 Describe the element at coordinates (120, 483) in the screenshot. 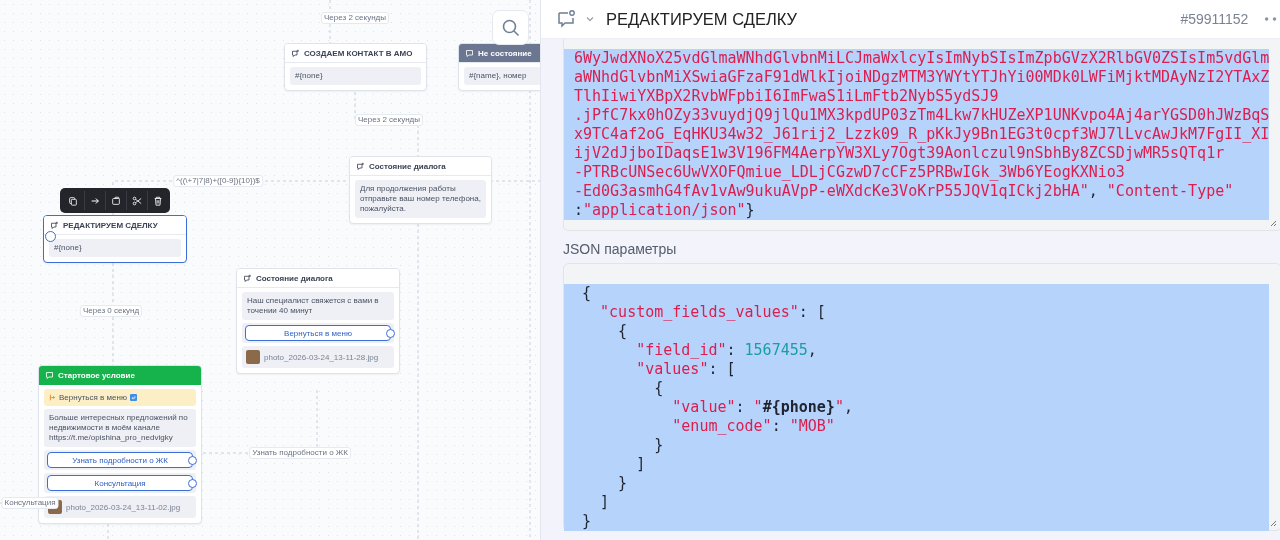

I see `reply-button: Консультация` at that location.